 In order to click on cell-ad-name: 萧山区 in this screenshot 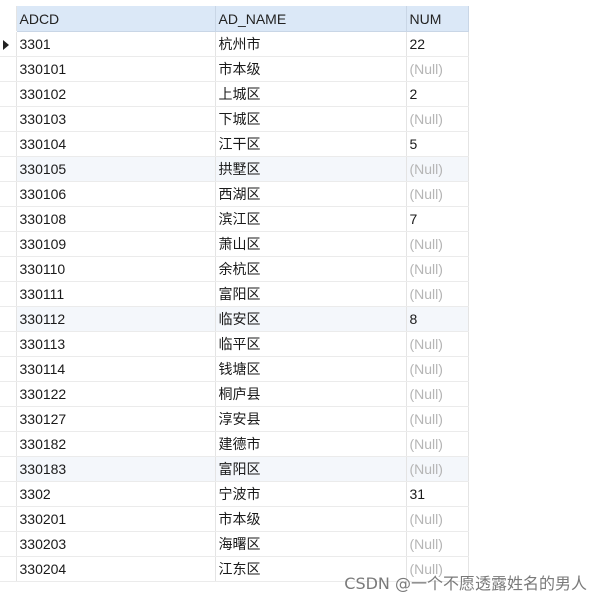, I will do `click(311, 244)`.